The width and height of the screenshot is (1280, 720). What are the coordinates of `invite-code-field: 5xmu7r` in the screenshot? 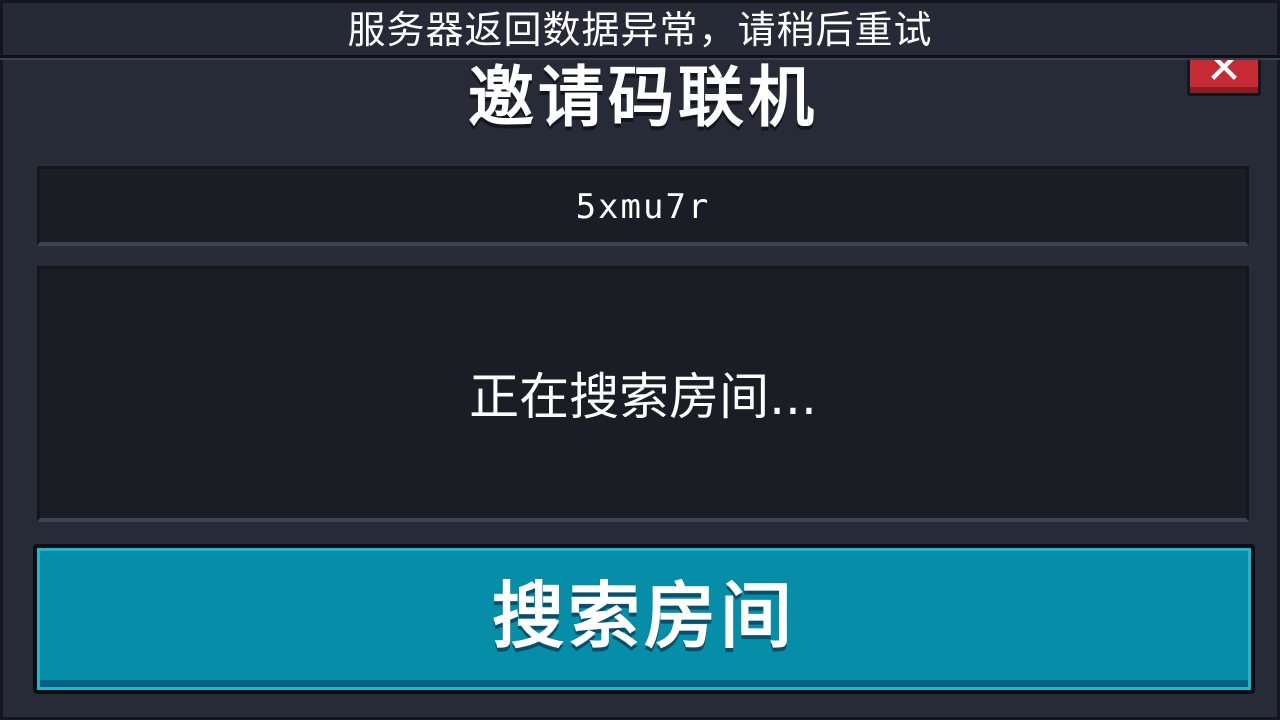 It's located at (643, 206).